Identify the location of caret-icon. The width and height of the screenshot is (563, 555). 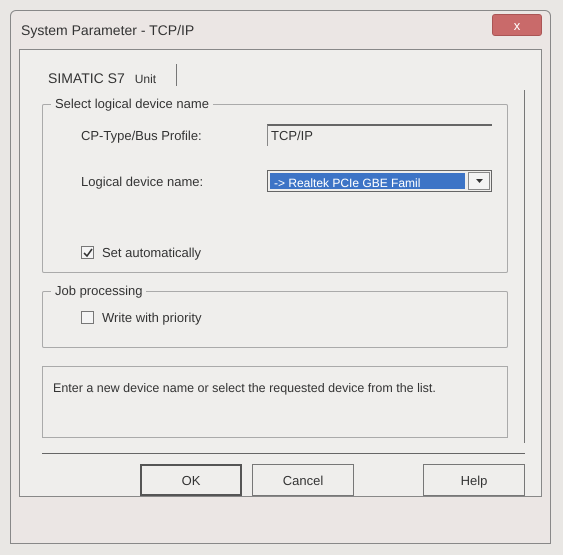
(479, 181).